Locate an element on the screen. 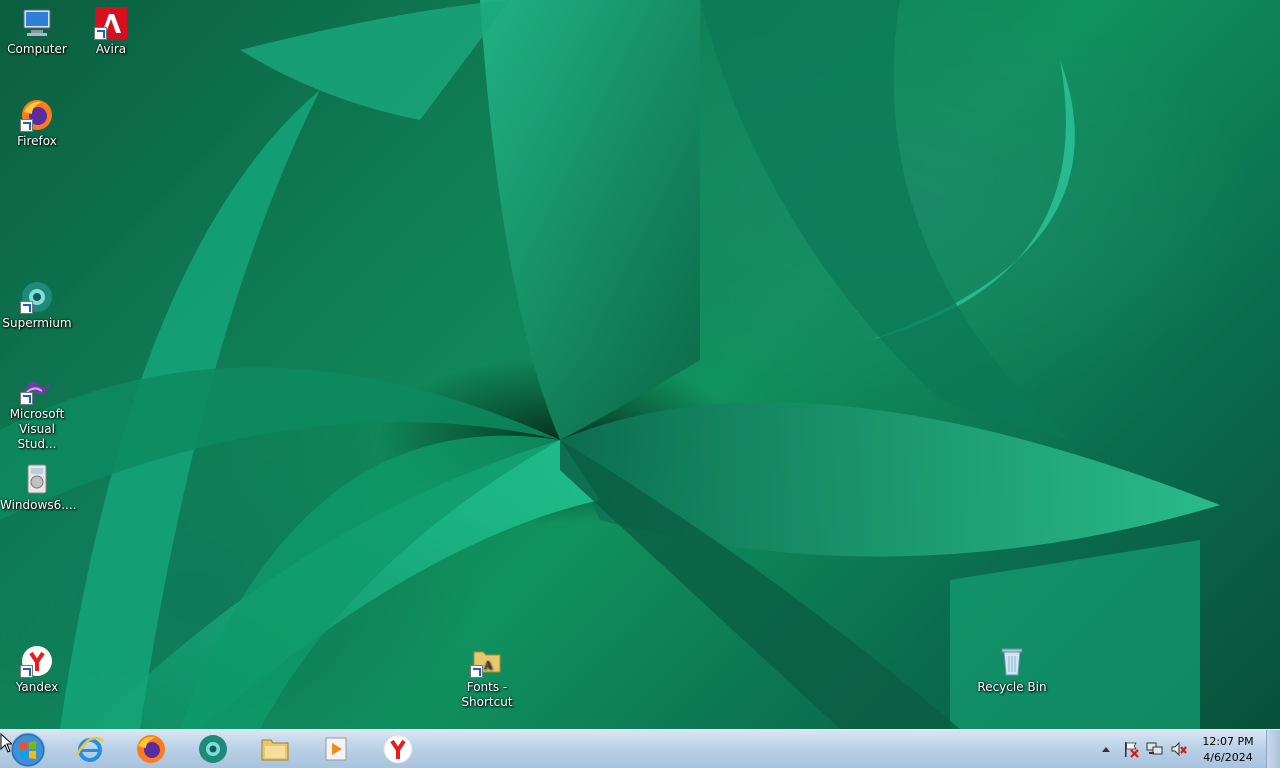 The width and height of the screenshot is (1280, 768). desktop-icon-label: Avira is located at coordinates (111, 49).